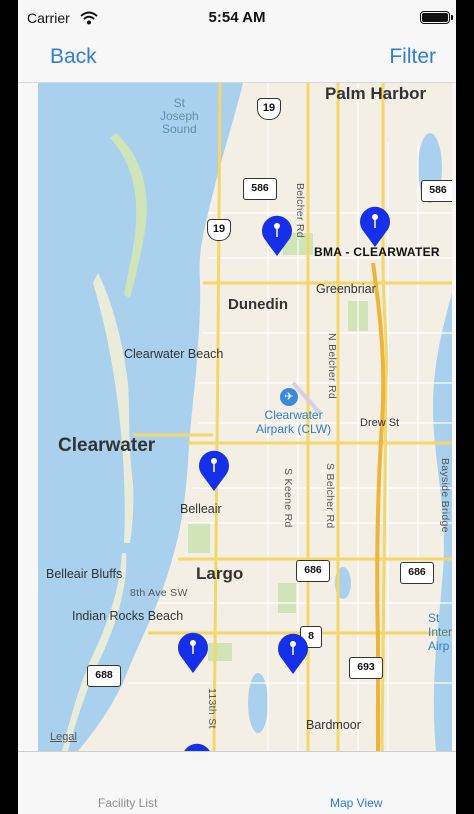  What do you see at coordinates (237, 59) in the screenshot?
I see `navigation-bar: Back Filter` at bounding box center [237, 59].